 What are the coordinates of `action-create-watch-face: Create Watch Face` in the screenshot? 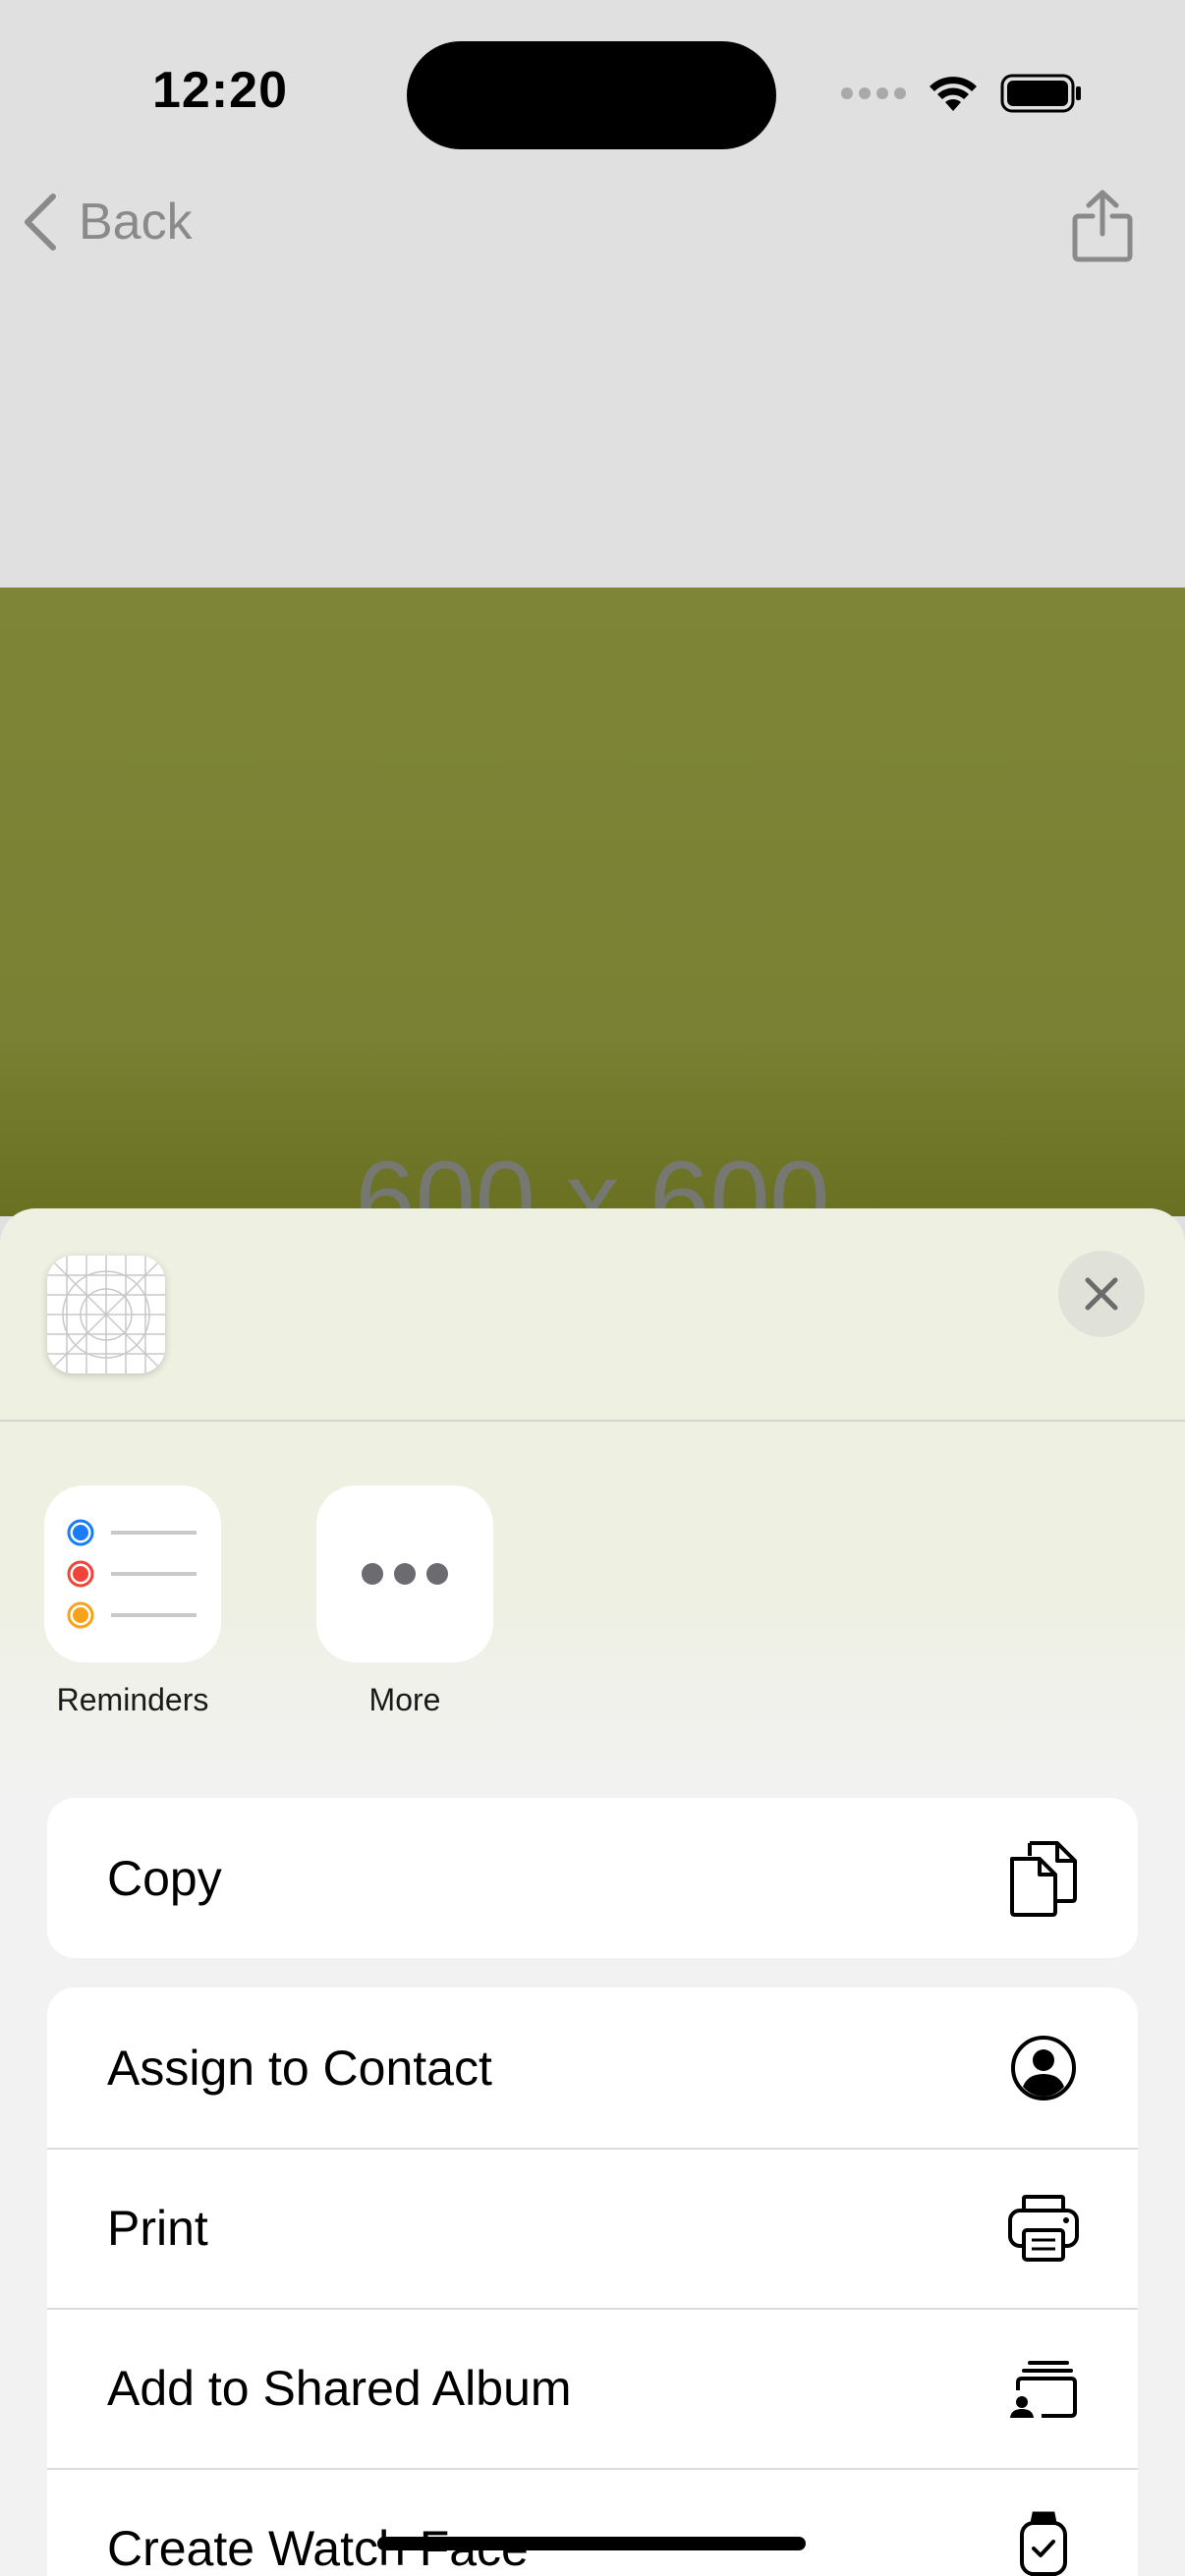 It's located at (592, 2522).